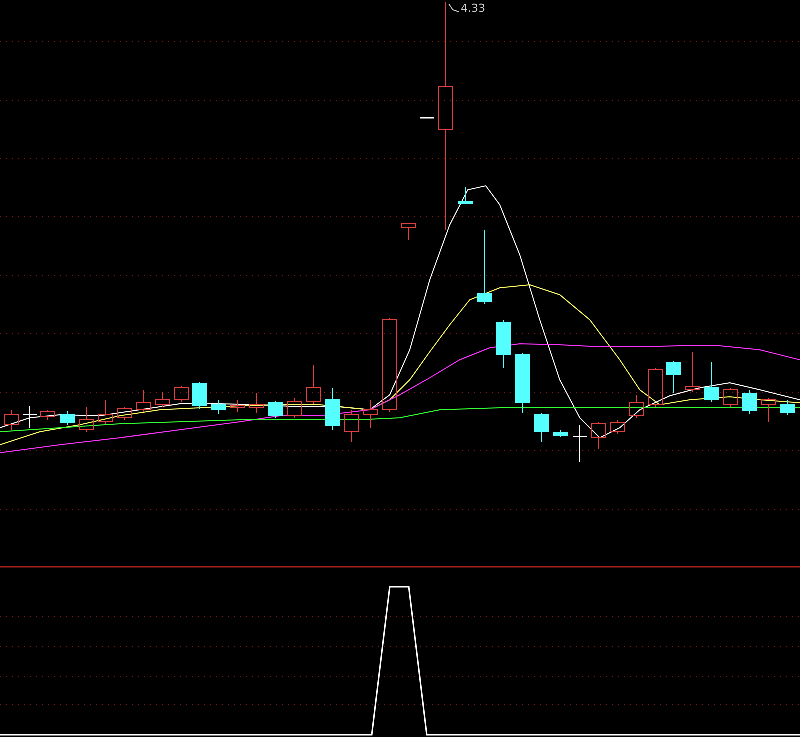 The width and height of the screenshot is (800, 737). What do you see at coordinates (454, 8) in the screenshot?
I see `leader-line` at bounding box center [454, 8].